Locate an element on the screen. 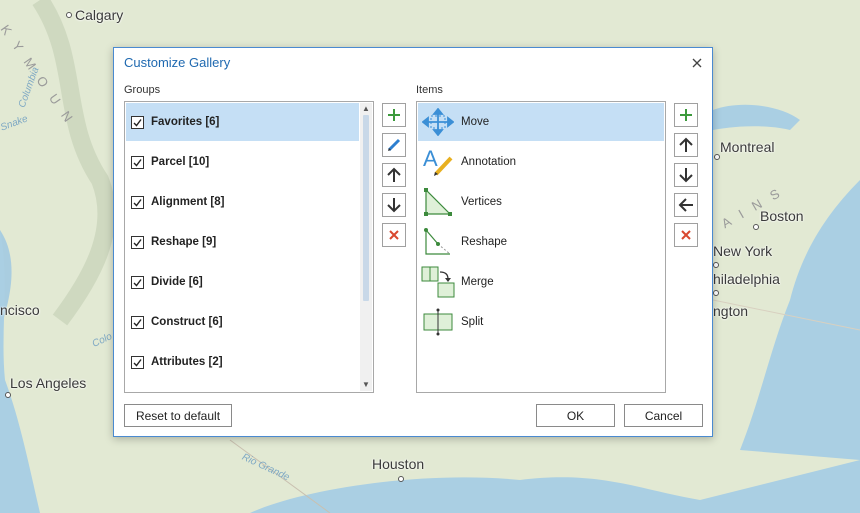  close-icon is located at coordinates (697, 63).